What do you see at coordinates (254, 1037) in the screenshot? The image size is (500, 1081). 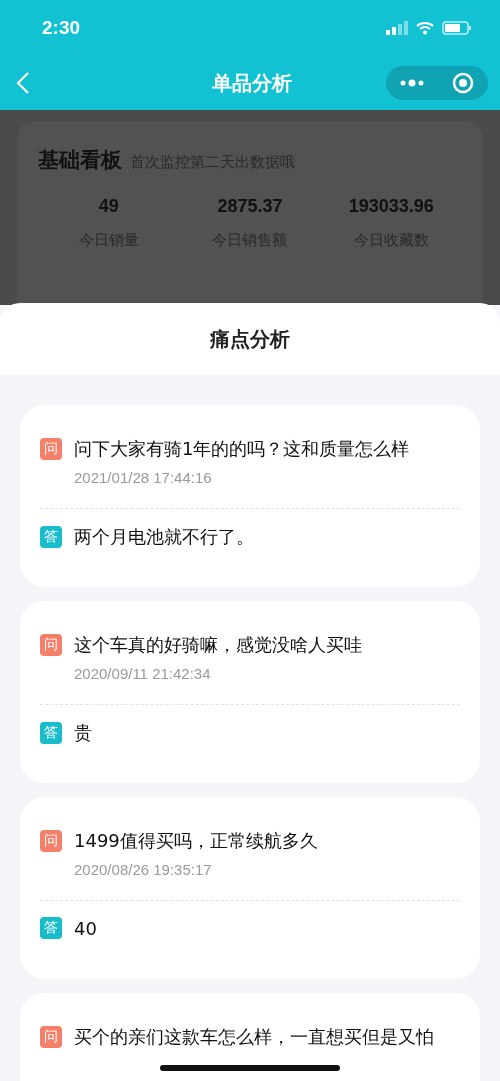 I see `question-text: 买个的亲们这款车怎么样，一直想买但是又怕` at bounding box center [254, 1037].